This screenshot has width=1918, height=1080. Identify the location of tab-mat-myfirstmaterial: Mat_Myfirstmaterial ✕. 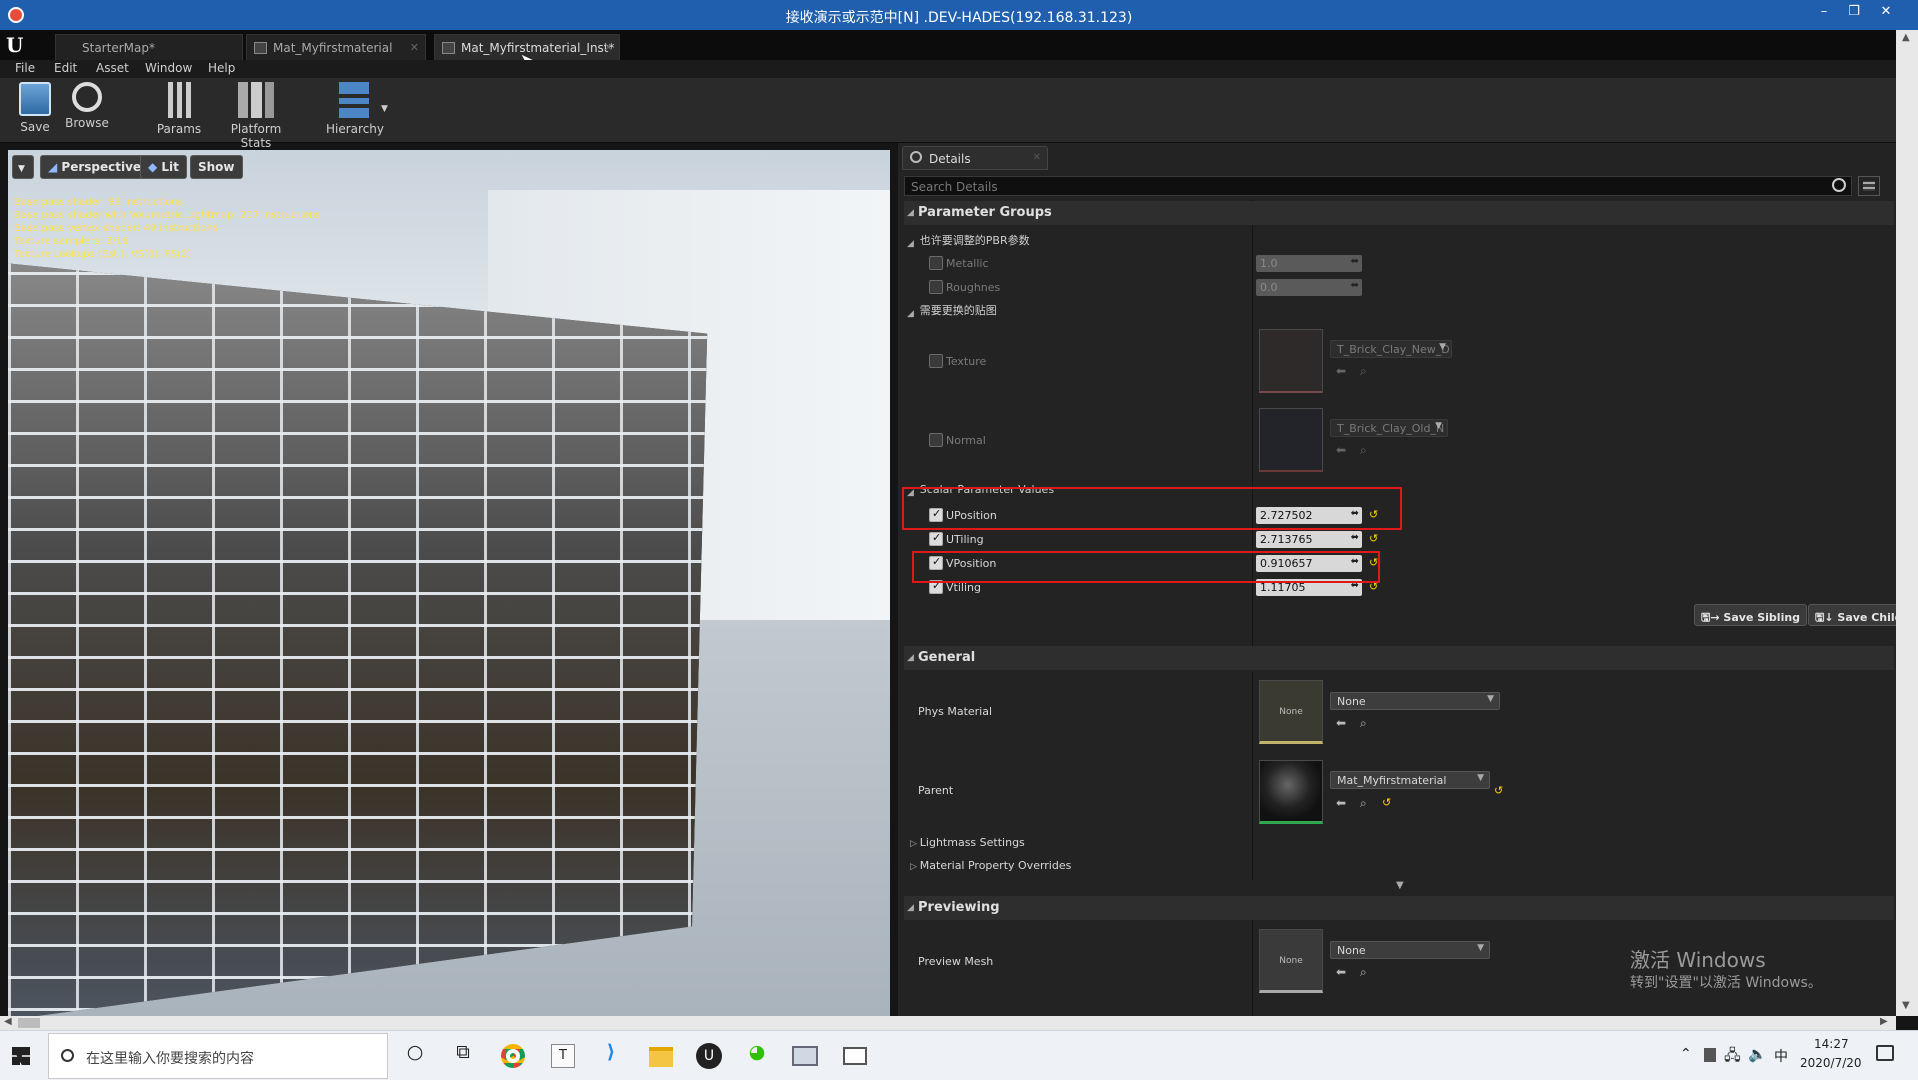
(336, 47).